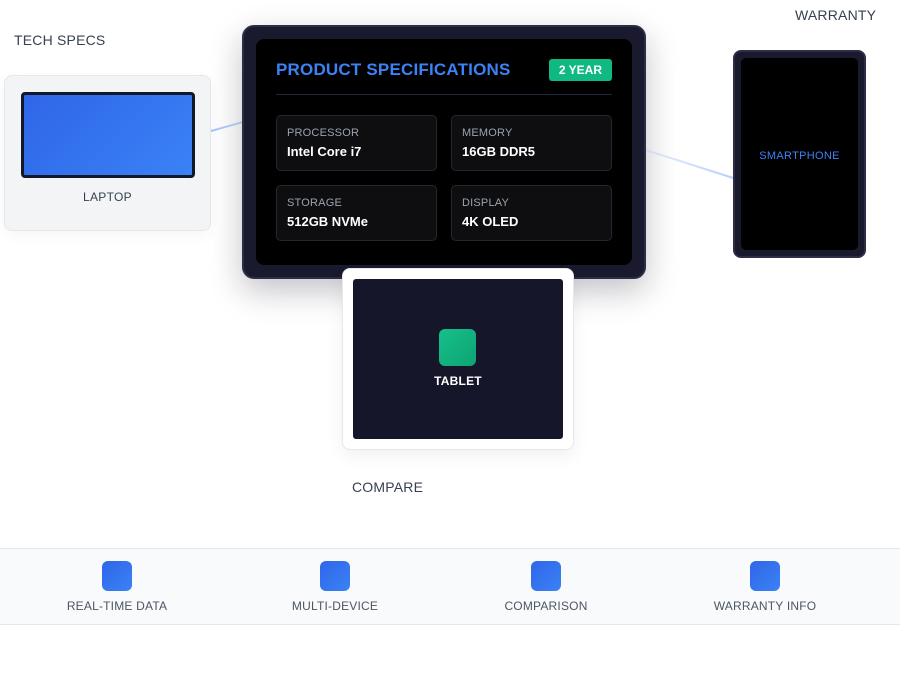 The height and width of the screenshot is (675, 900). What do you see at coordinates (356, 143) in the screenshot?
I see `spec-cell-processor: PROCESSOR Intel Core i7` at bounding box center [356, 143].